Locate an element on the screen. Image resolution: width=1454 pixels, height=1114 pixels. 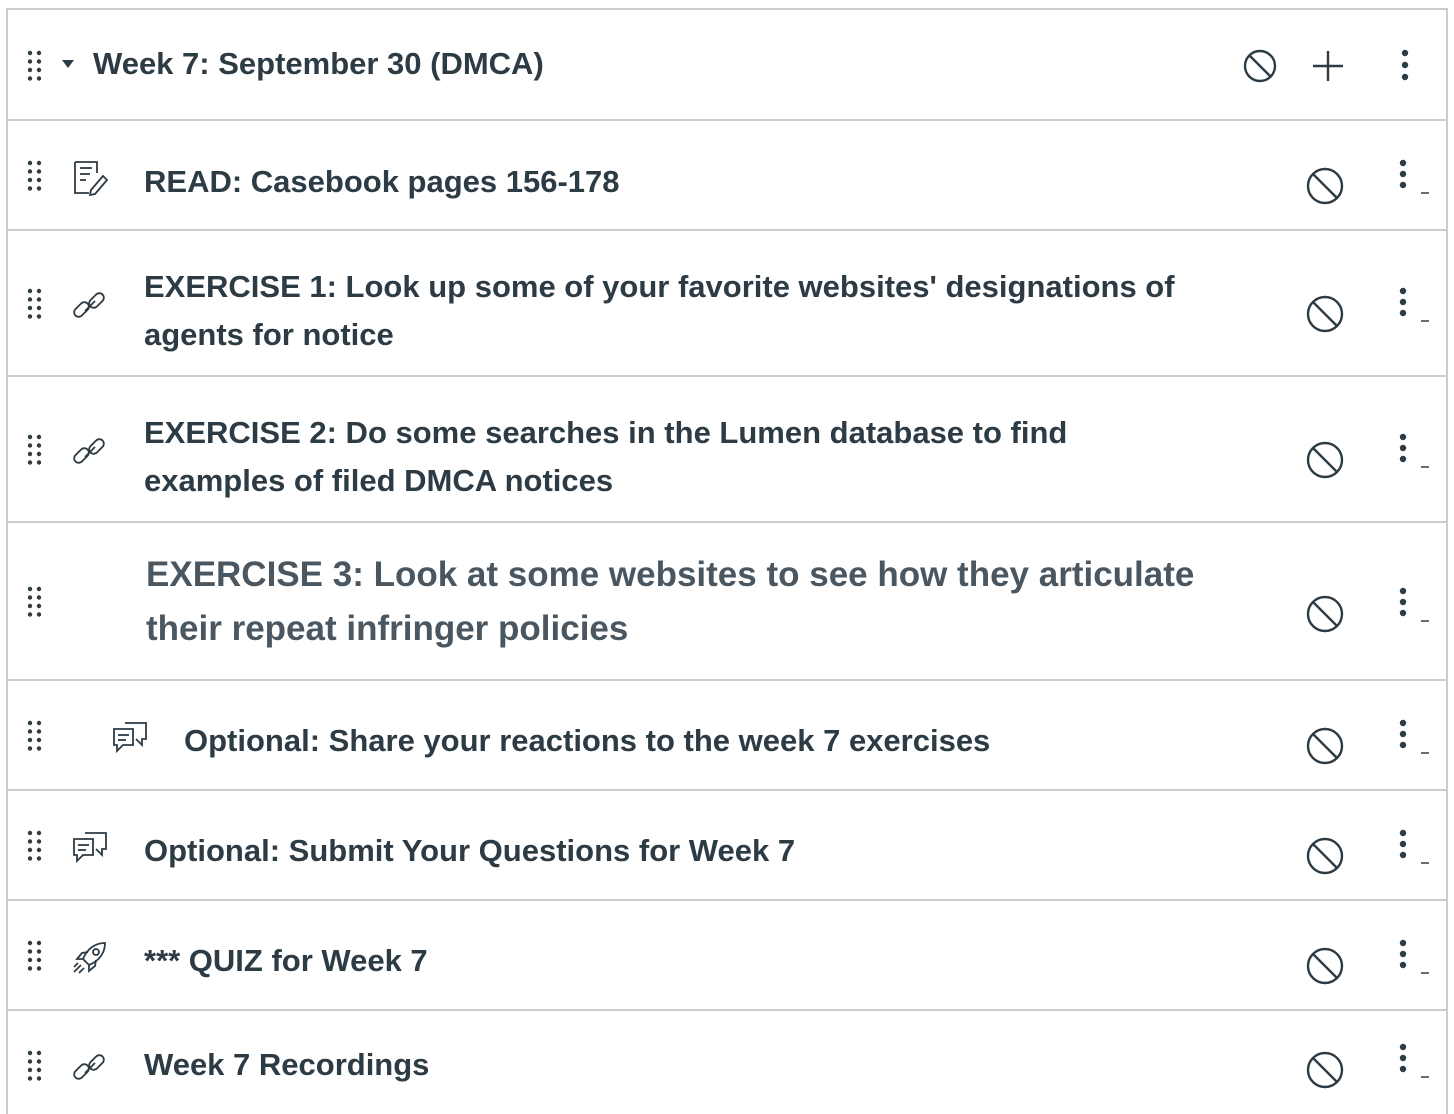
item-title: *** QUIZ for Week 7 is located at coordinates (286, 961).